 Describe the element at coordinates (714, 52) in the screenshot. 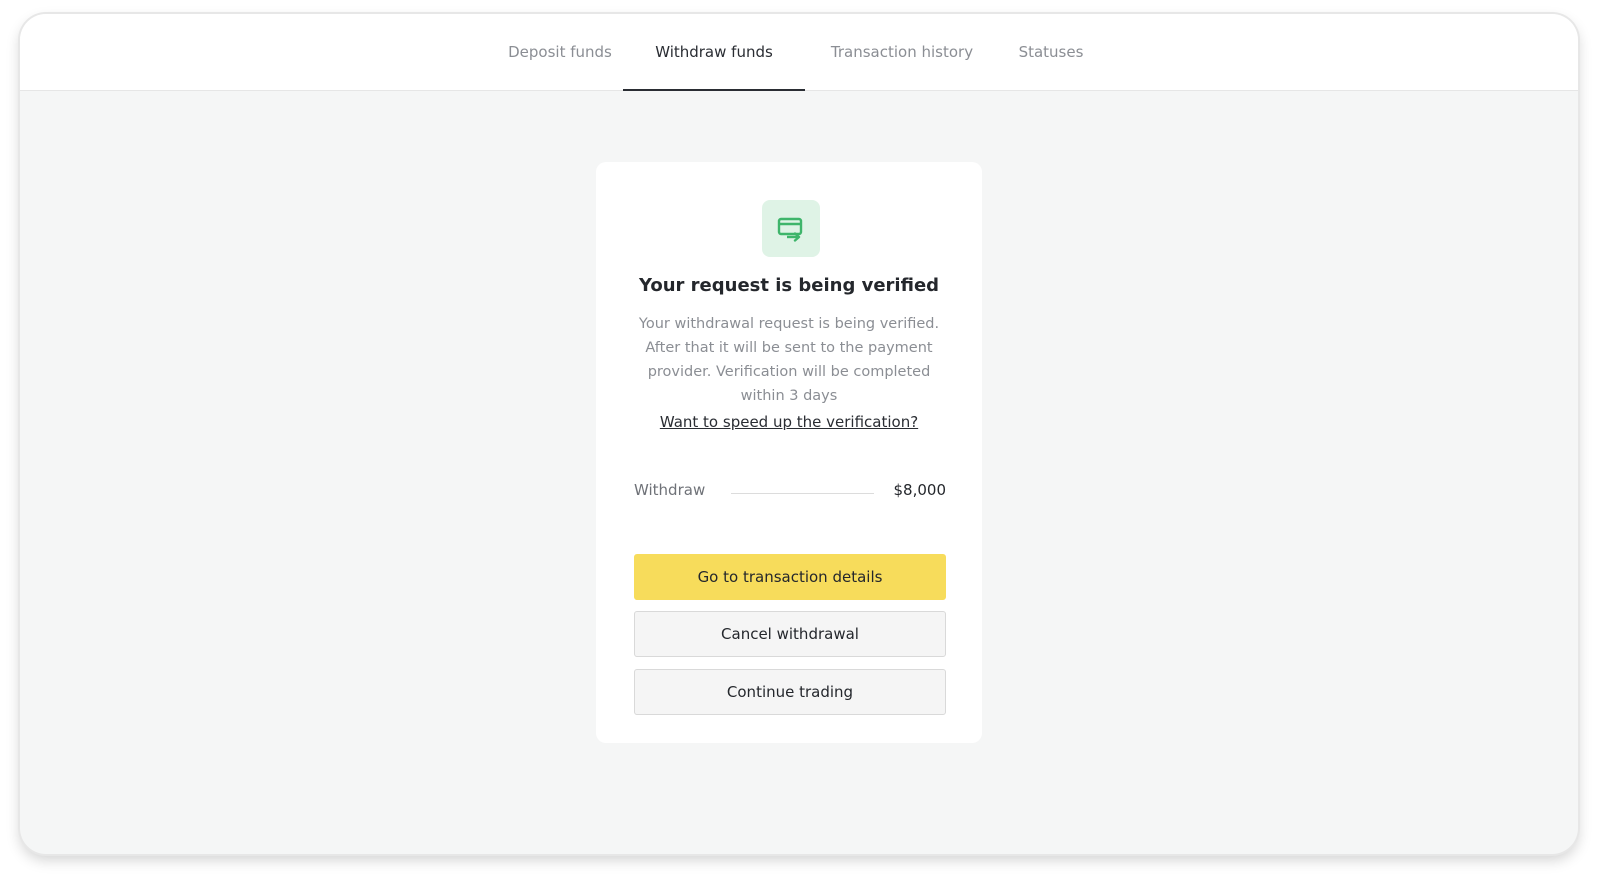

I see `tab-withdraw-funds: Withdraw funds` at that location.